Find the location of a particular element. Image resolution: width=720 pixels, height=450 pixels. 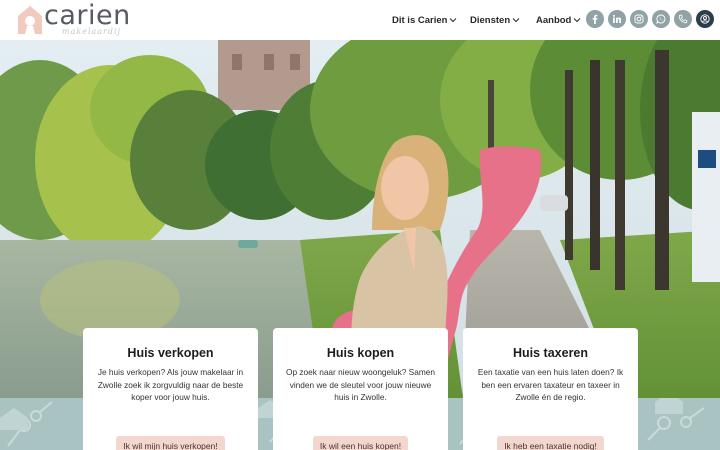

card-title: Huis taxeren is located at coordinates (550, 353).